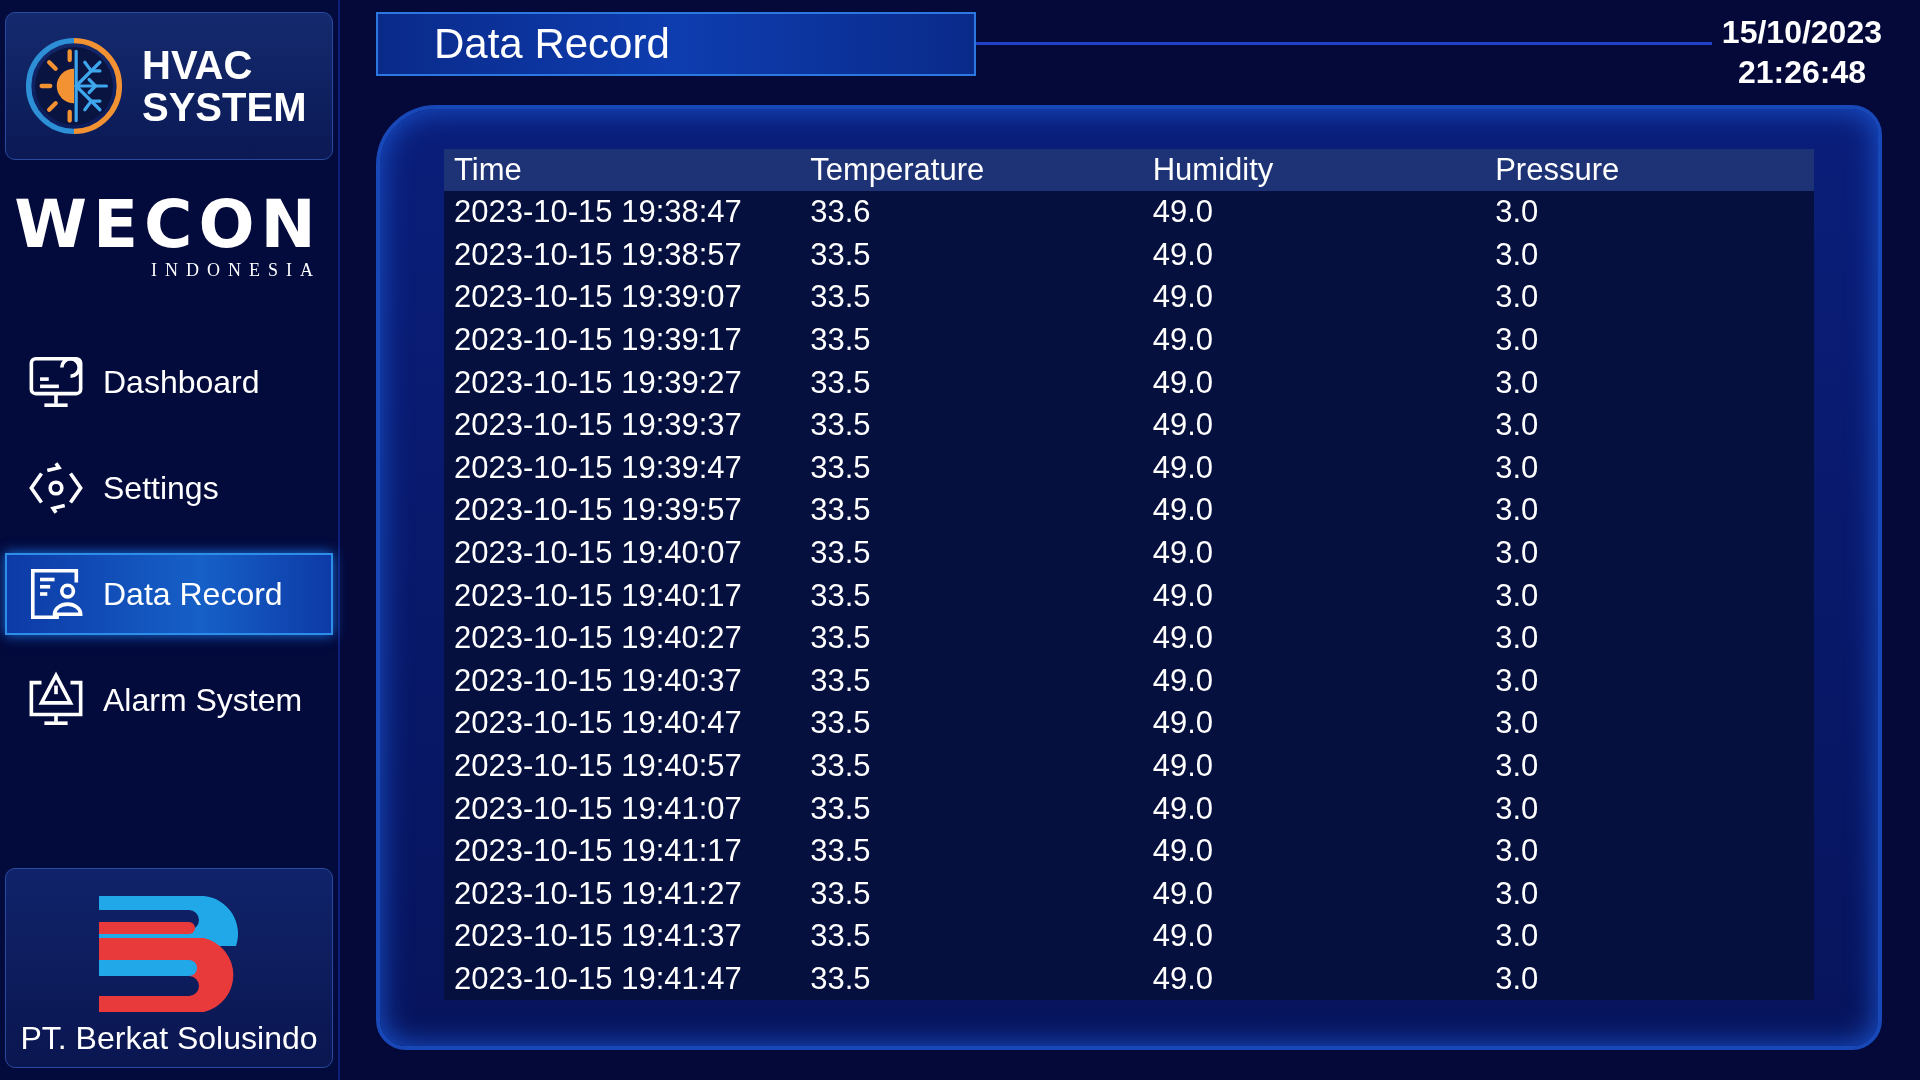  I want to click on table-cell: 2023-10-15 19:39:07, so click(622, 297).